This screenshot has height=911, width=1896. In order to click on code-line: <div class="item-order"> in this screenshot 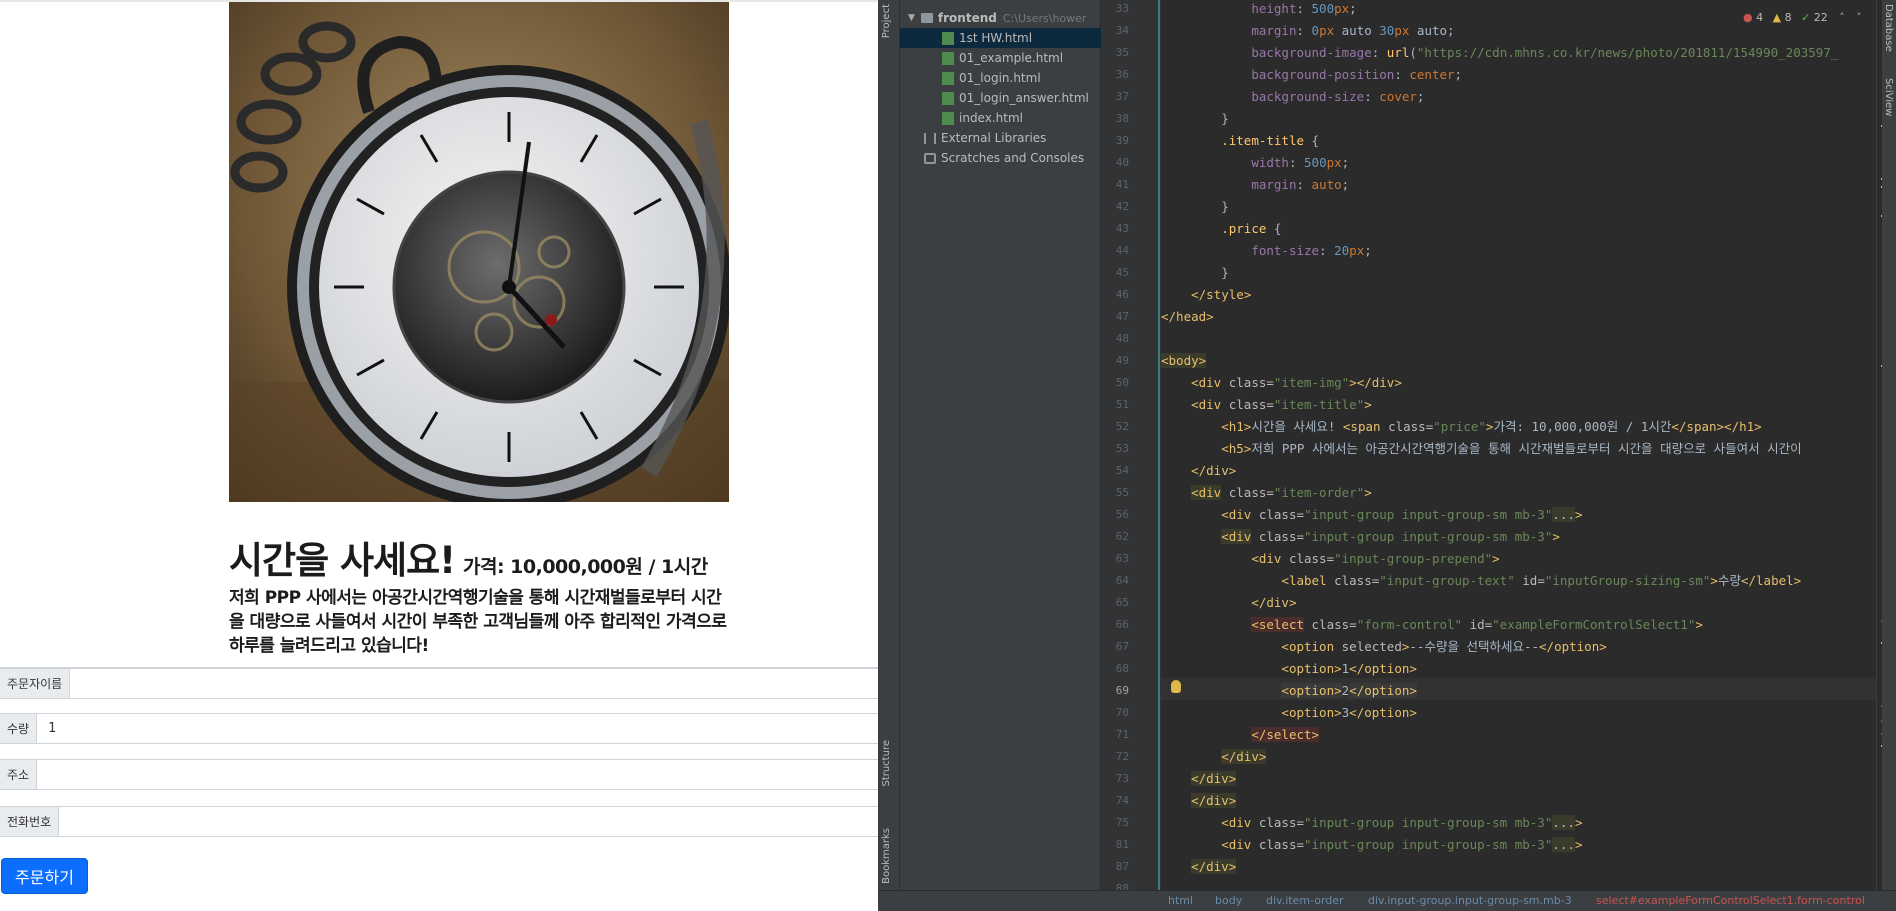, I will do `click(1281, 492)`.